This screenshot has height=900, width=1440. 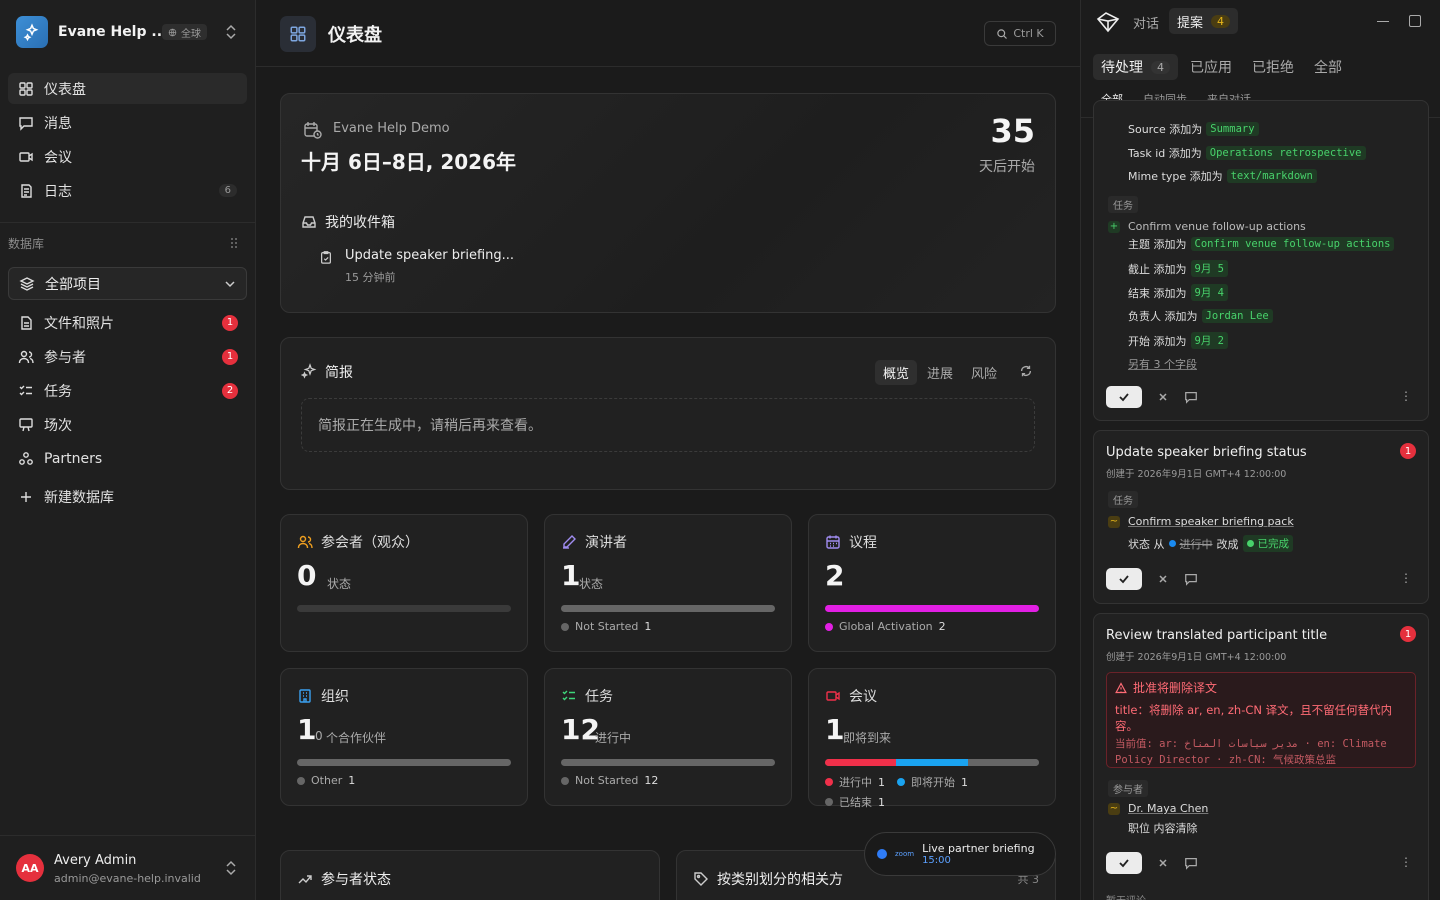 What do you see at coordinates (1026, 371) in the screenshot?
I see `refresh-icon` at bounding box center [1026, 371].